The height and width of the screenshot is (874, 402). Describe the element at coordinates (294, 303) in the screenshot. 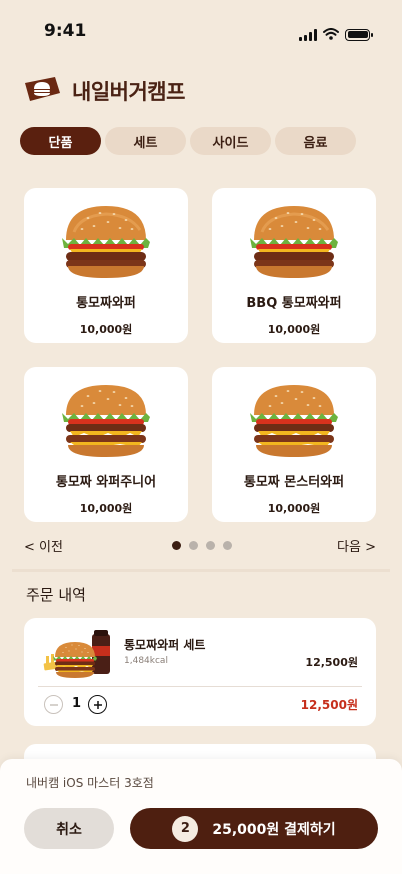

I see `menu-item-name: BBQ 통모짜와퍼` at that location.